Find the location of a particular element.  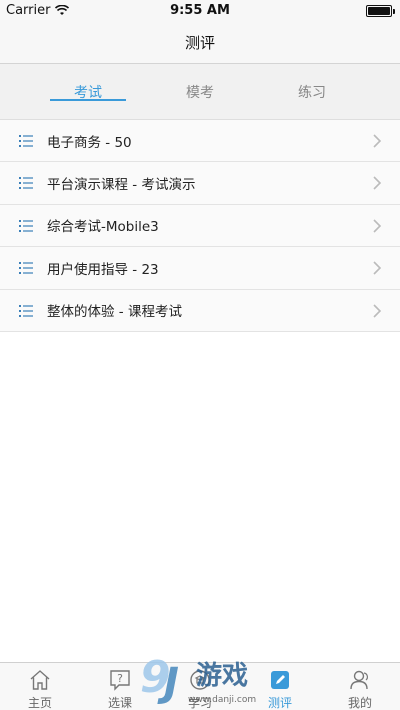

question-icon: ? is located at coordinates (120, 680).